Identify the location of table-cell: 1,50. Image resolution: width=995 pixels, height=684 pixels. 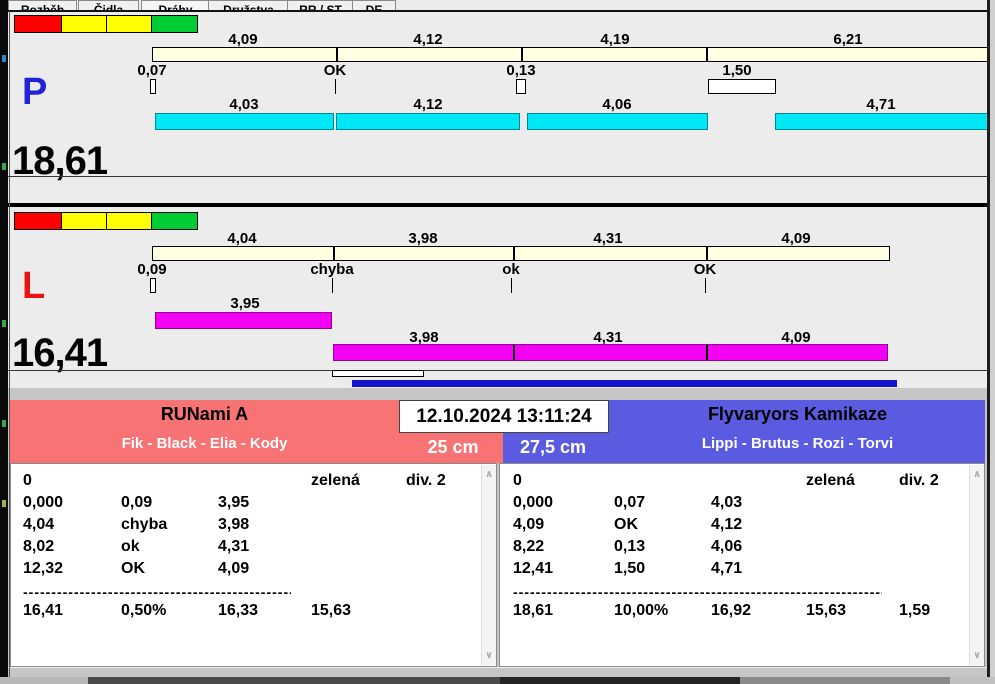
(630, 568).